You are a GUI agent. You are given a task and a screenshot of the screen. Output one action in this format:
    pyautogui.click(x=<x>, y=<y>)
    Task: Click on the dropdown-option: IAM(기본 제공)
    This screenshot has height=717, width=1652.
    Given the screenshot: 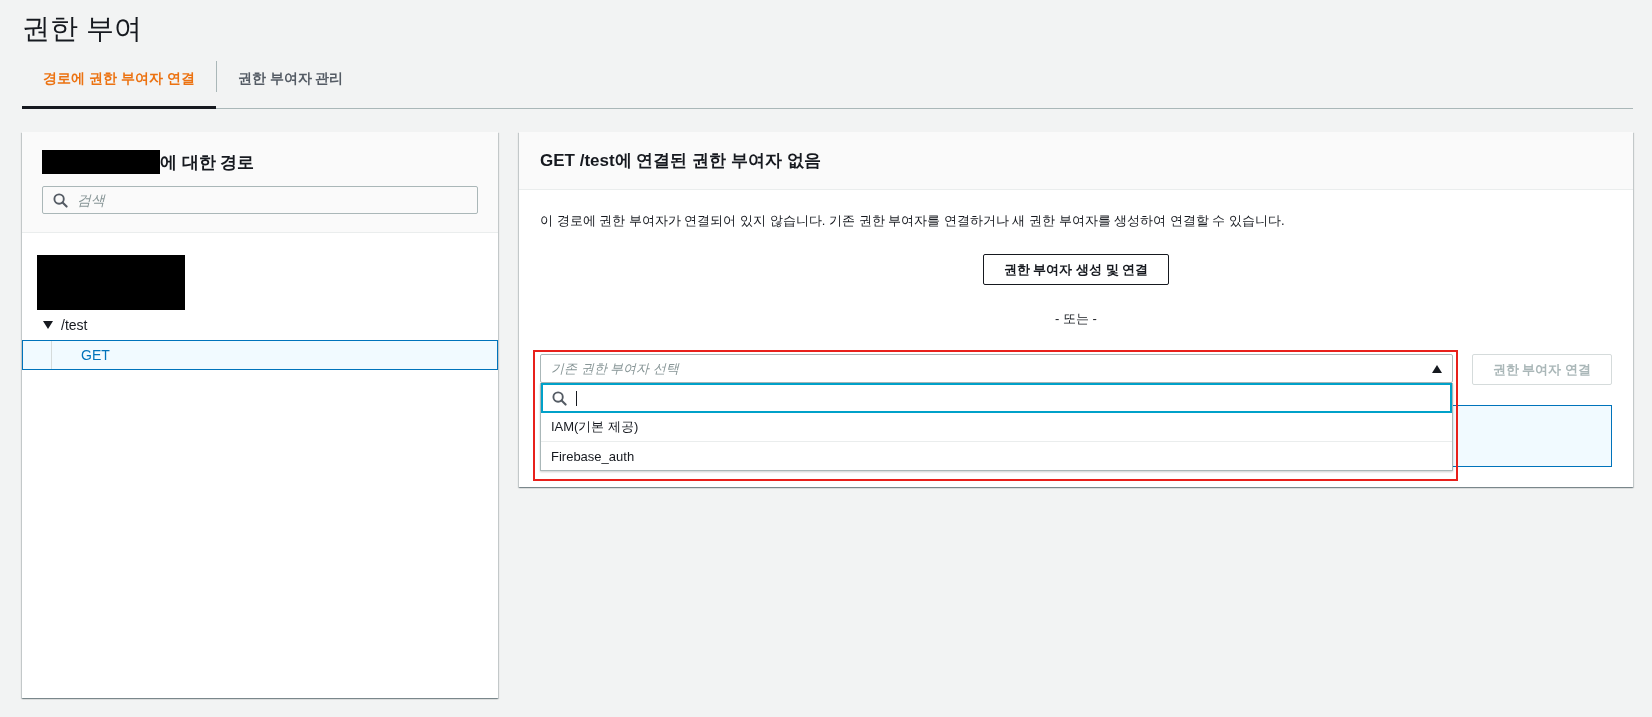 What is the action you would take?
    pyautogui.click(x=996, y=427)
    